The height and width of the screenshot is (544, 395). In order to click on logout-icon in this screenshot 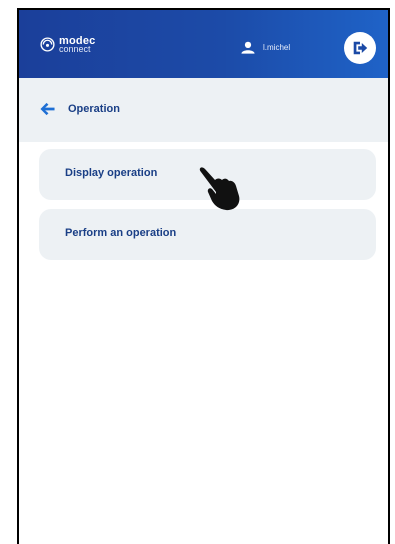, I will do `click(360, 48)`.